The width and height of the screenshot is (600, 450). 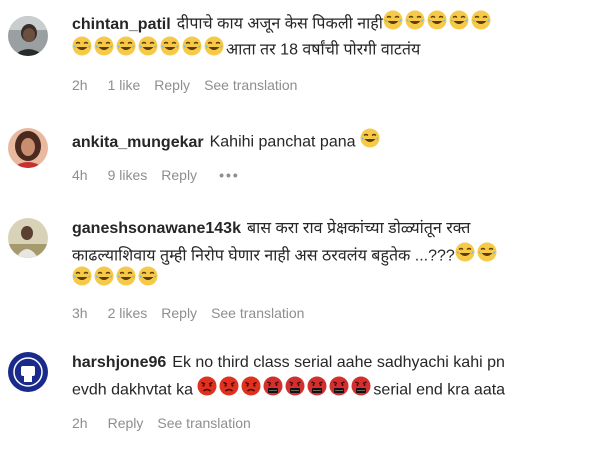 I want to click on username: harshjone96, so click(x=119, y=362).